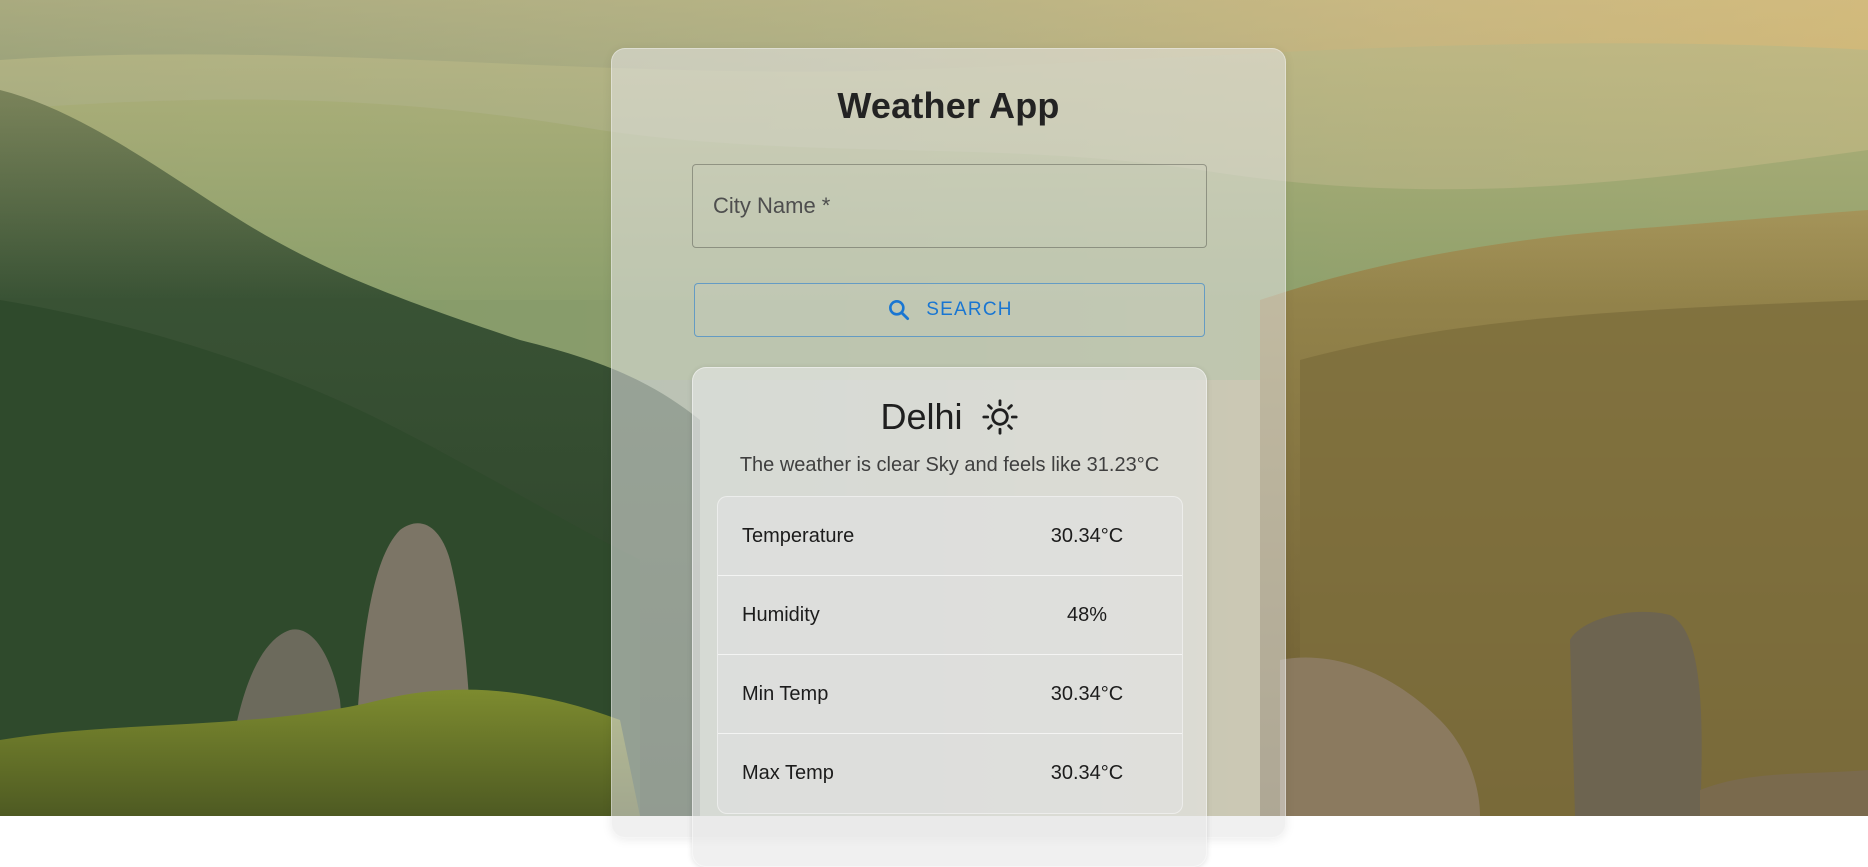 The width and height of the screenshot is (1868, 867). What do you see at coordinates (950, 694) in the screenshot?
I see `table-row: Min Temp 30.34°C` at bounding box center [950, 694].